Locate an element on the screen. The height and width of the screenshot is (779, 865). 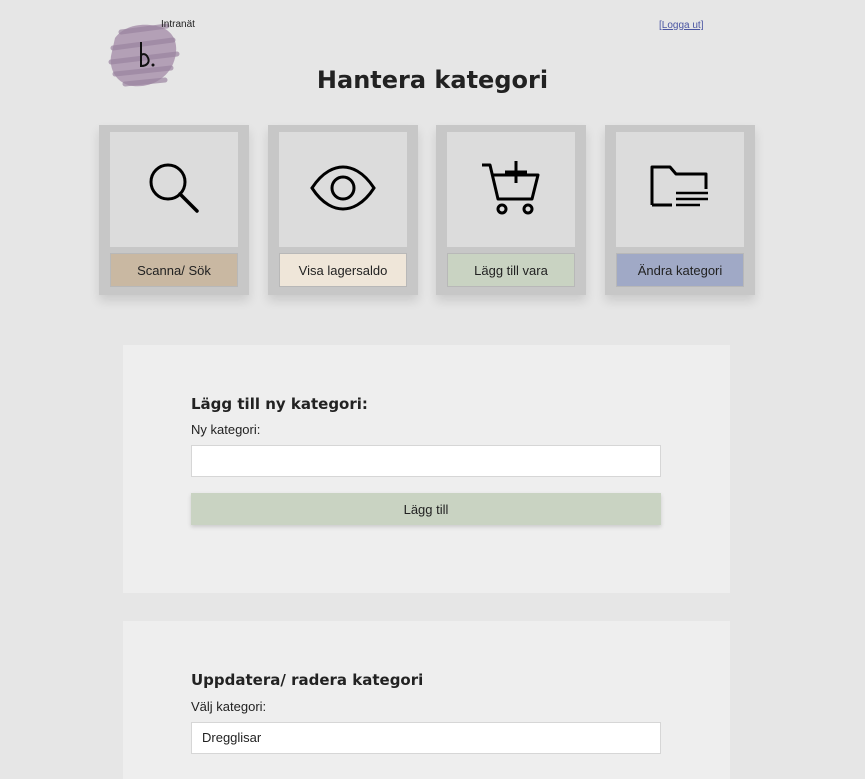
logo-label: Intranät is located at coordinates (178, 24).